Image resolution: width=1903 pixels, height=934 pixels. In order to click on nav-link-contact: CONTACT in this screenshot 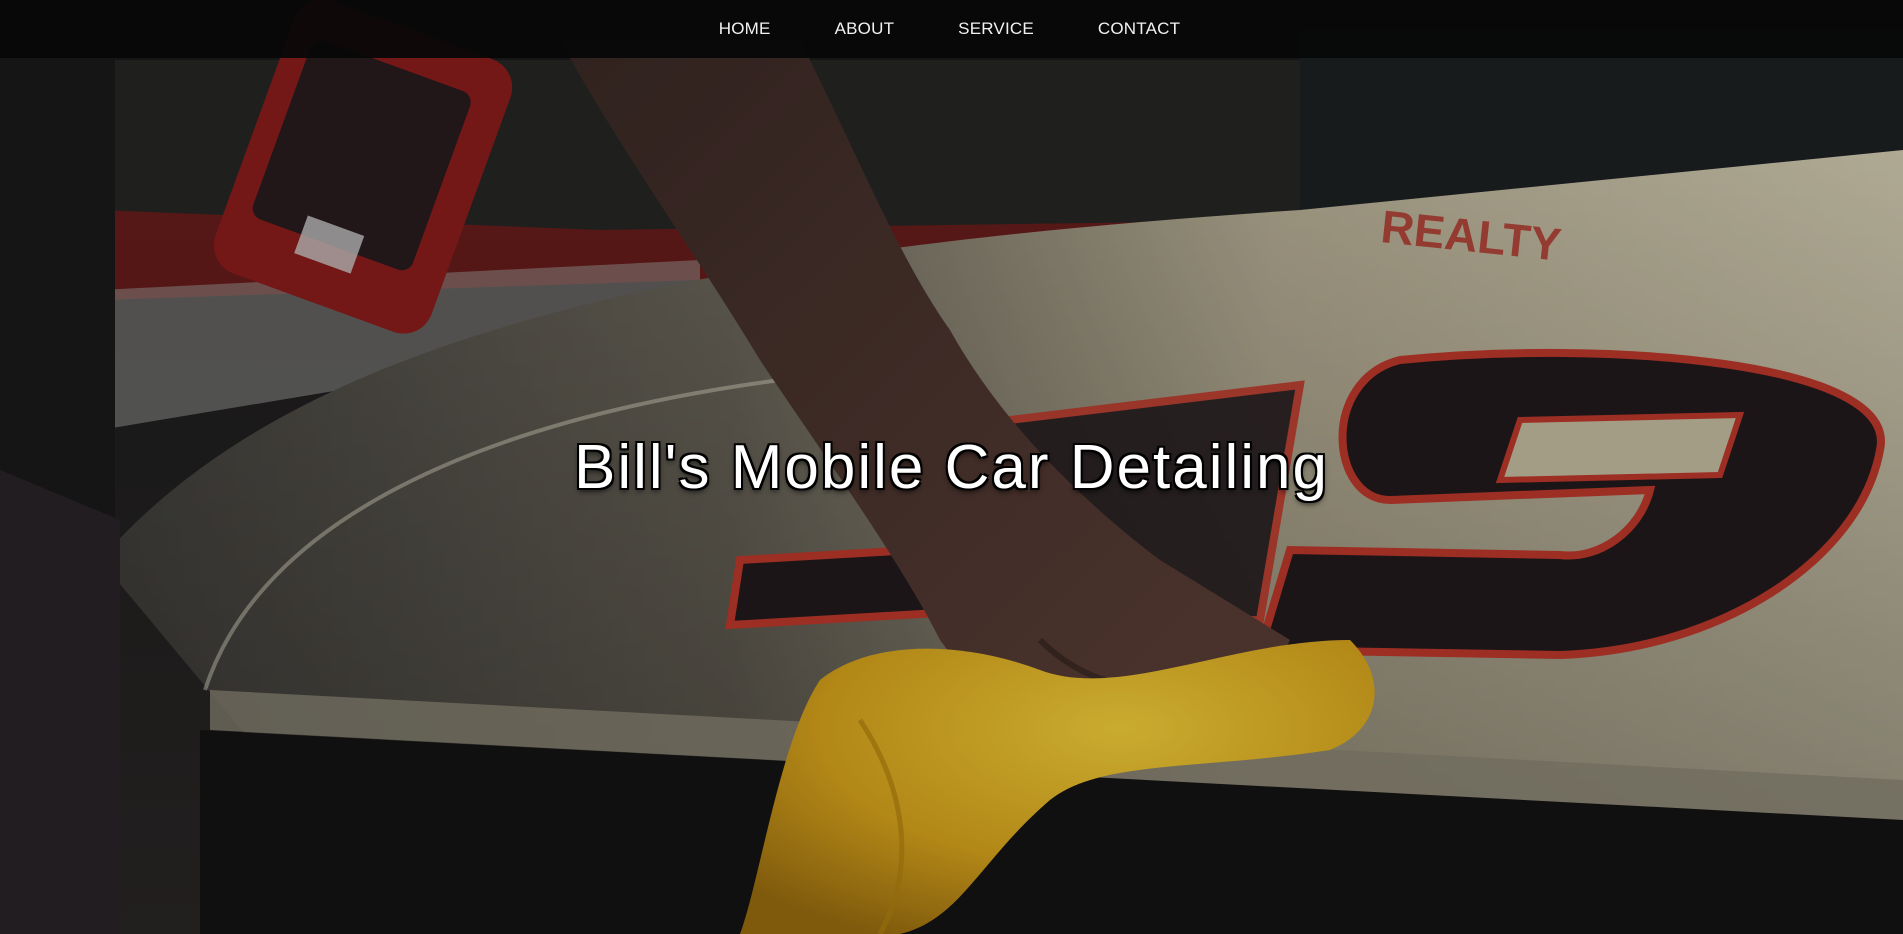, I will do `click(1139, 28)`.